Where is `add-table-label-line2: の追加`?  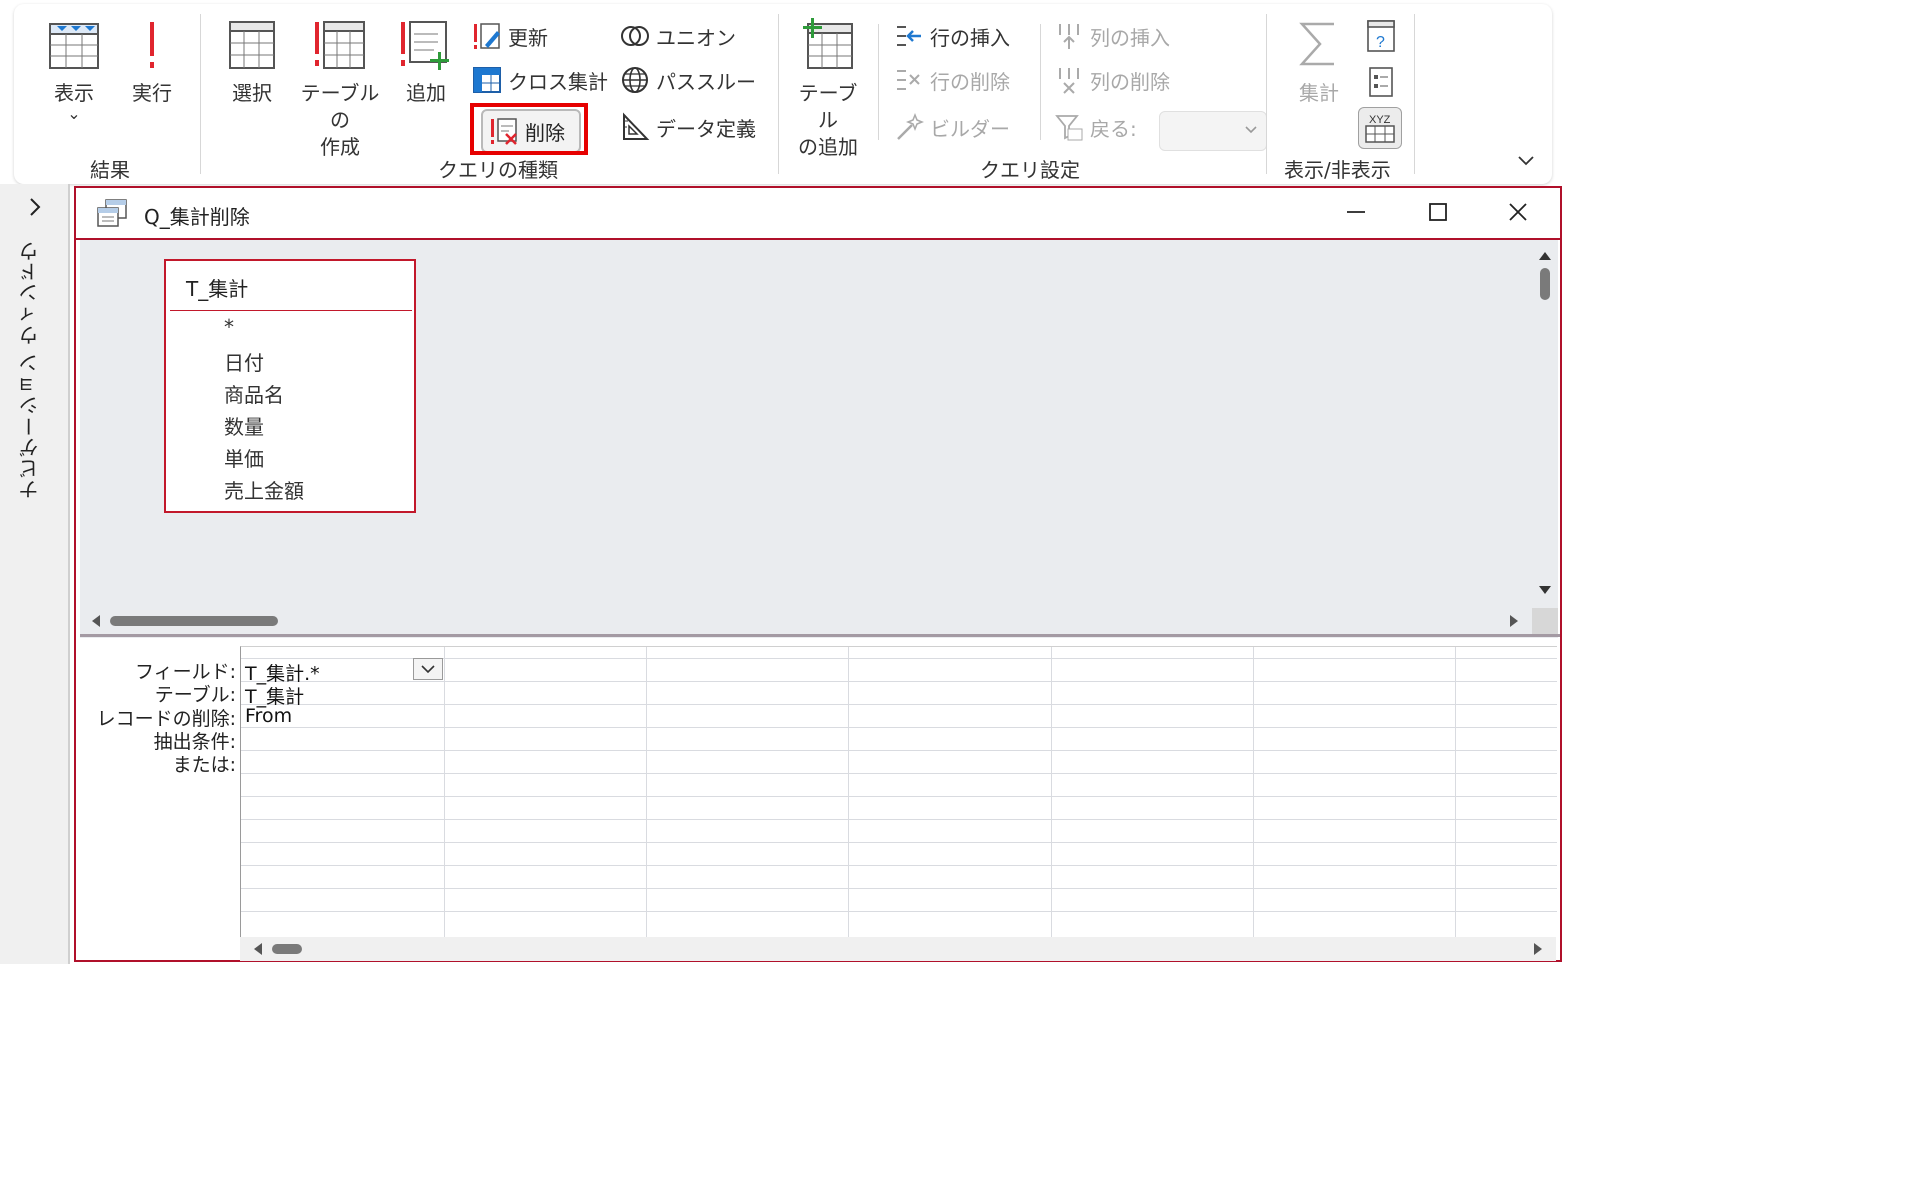 add-table-label-line2: の追加 is located at coordinates (828, 147).